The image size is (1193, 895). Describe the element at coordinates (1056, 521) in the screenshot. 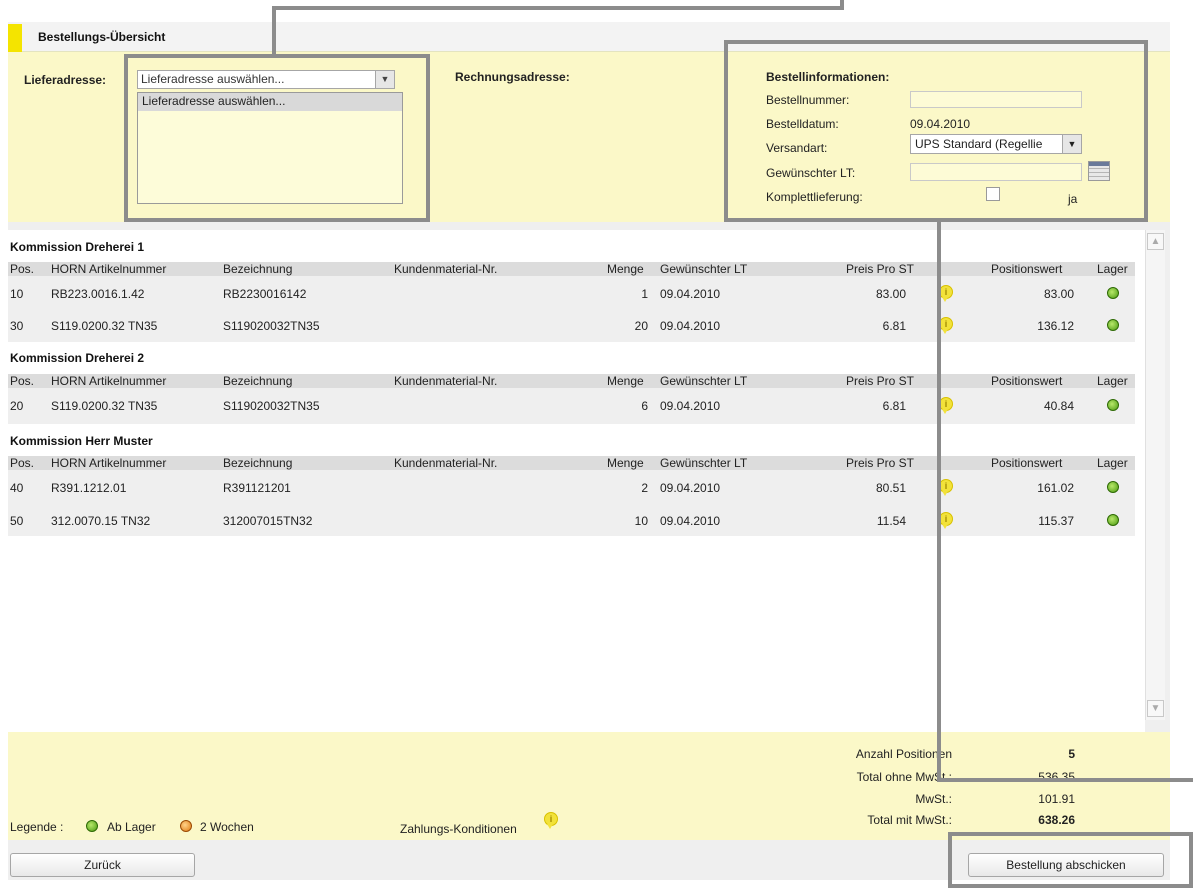

I see `row-value: 115.37` at that location.